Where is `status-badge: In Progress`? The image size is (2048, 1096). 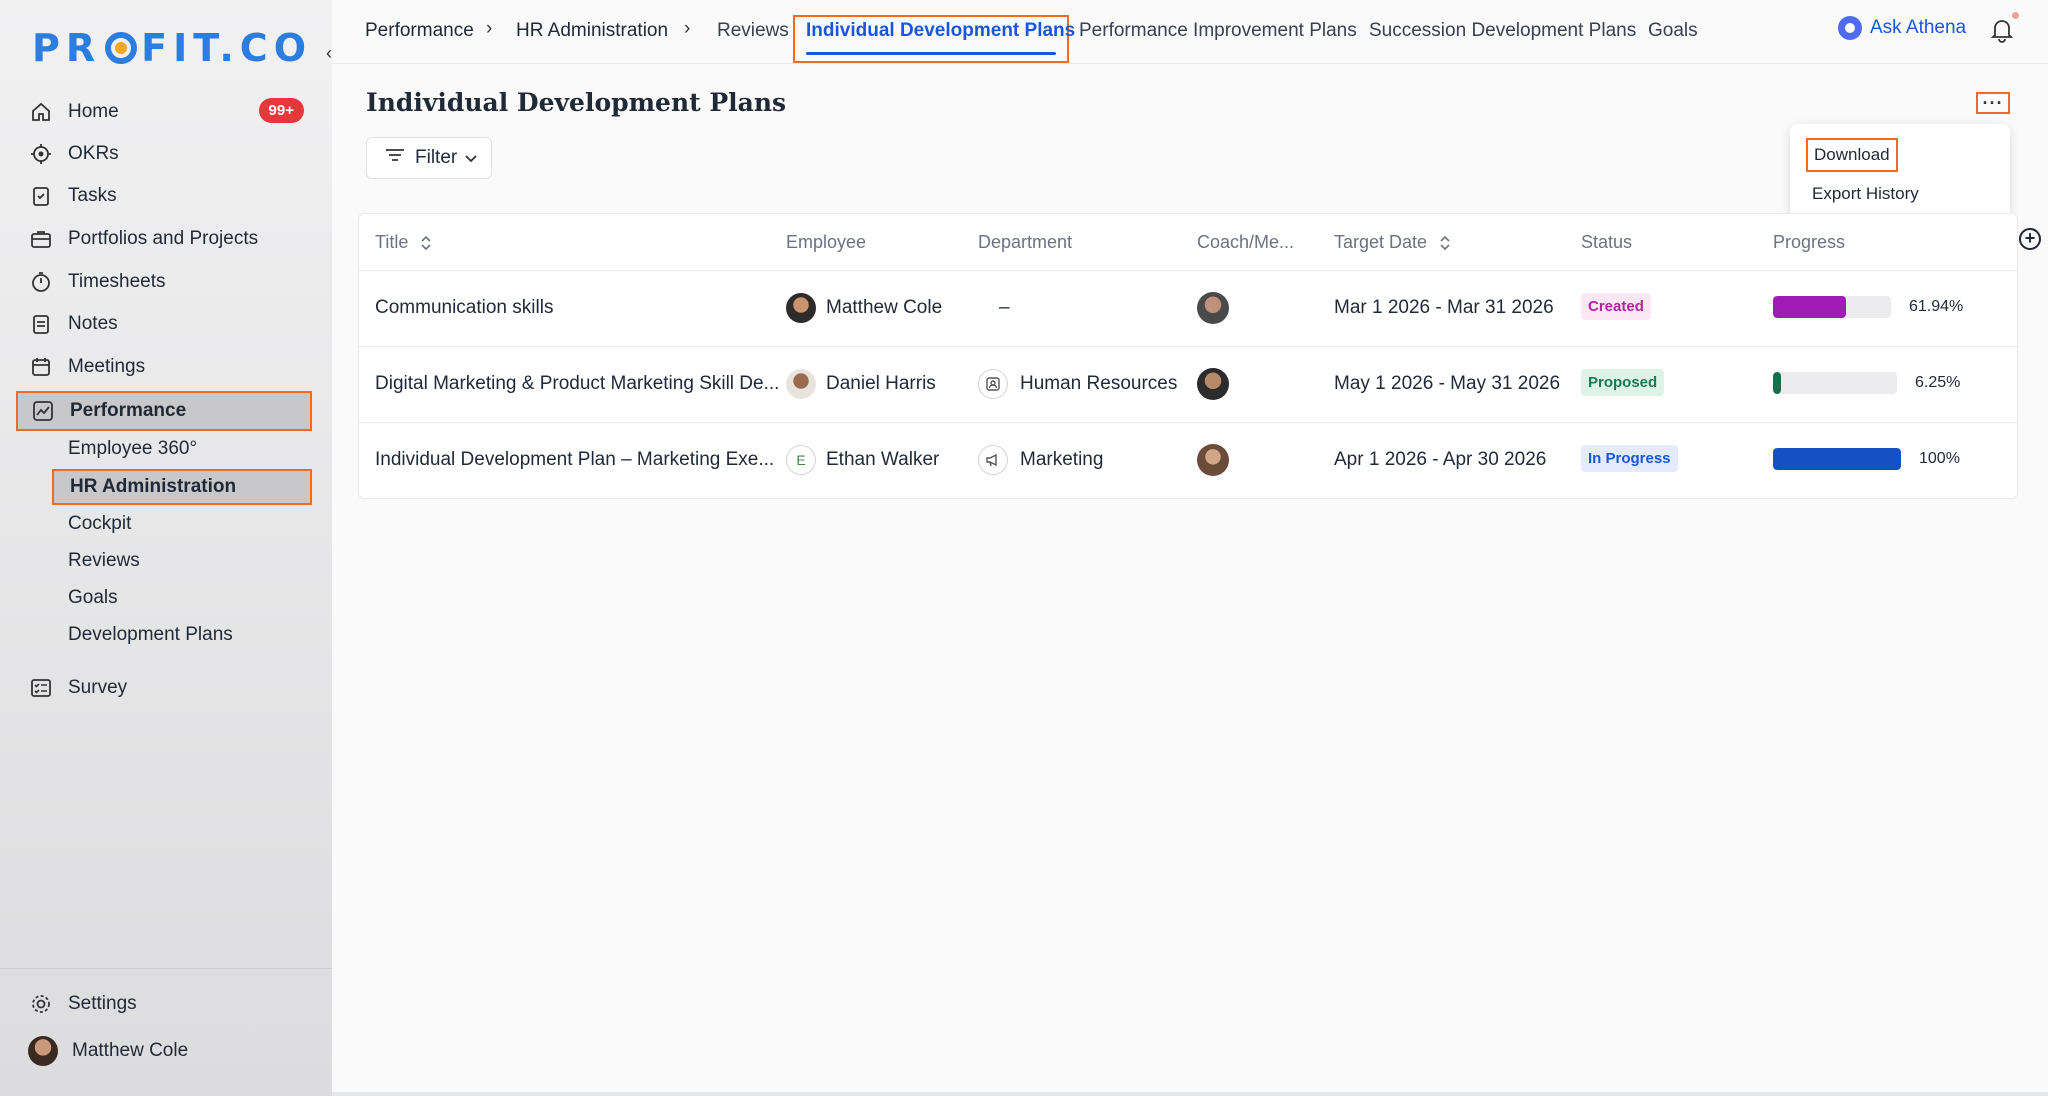
status-badge: In Progress is located at coordinates (1629, 458).